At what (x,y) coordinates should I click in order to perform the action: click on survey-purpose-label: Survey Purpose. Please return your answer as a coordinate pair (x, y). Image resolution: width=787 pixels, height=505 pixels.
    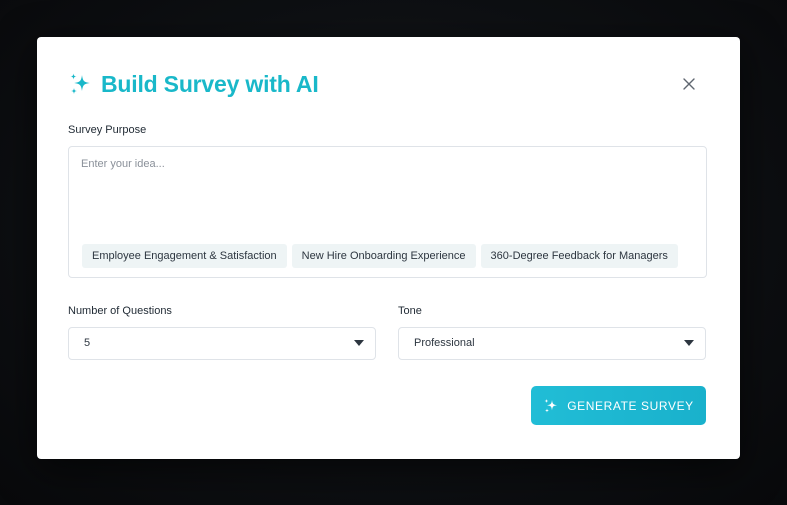
    Looking at the image, I should click on (107, 130).